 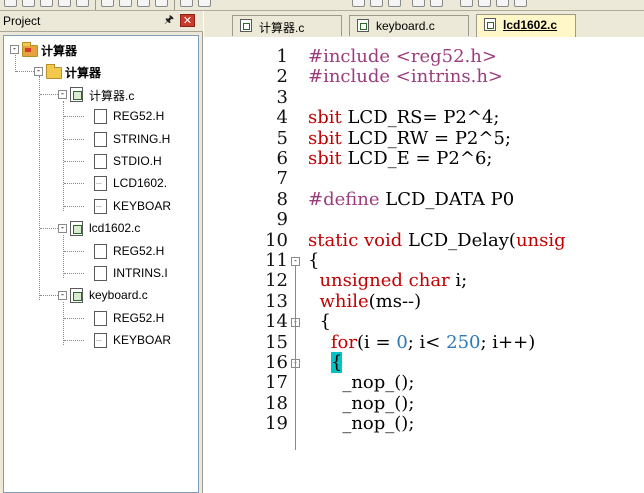 What do you see at coordinates (282, 118) in the screenshot?
I see `line-number: 4` at bounding box center [282, 118].